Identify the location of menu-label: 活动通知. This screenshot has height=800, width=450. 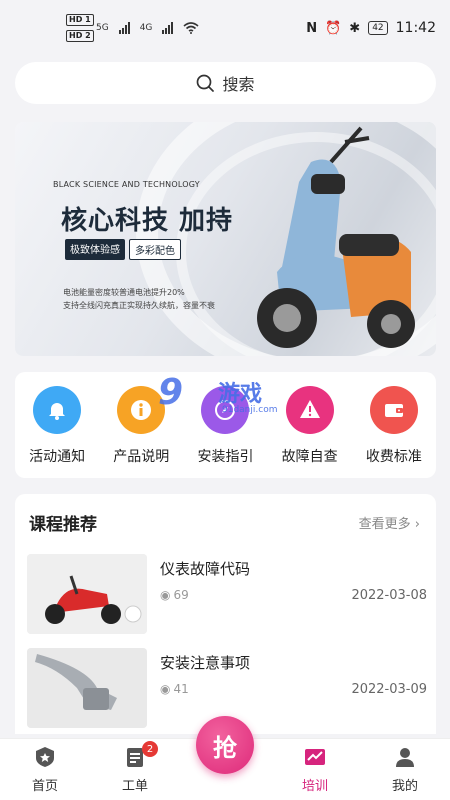
(57, 457).